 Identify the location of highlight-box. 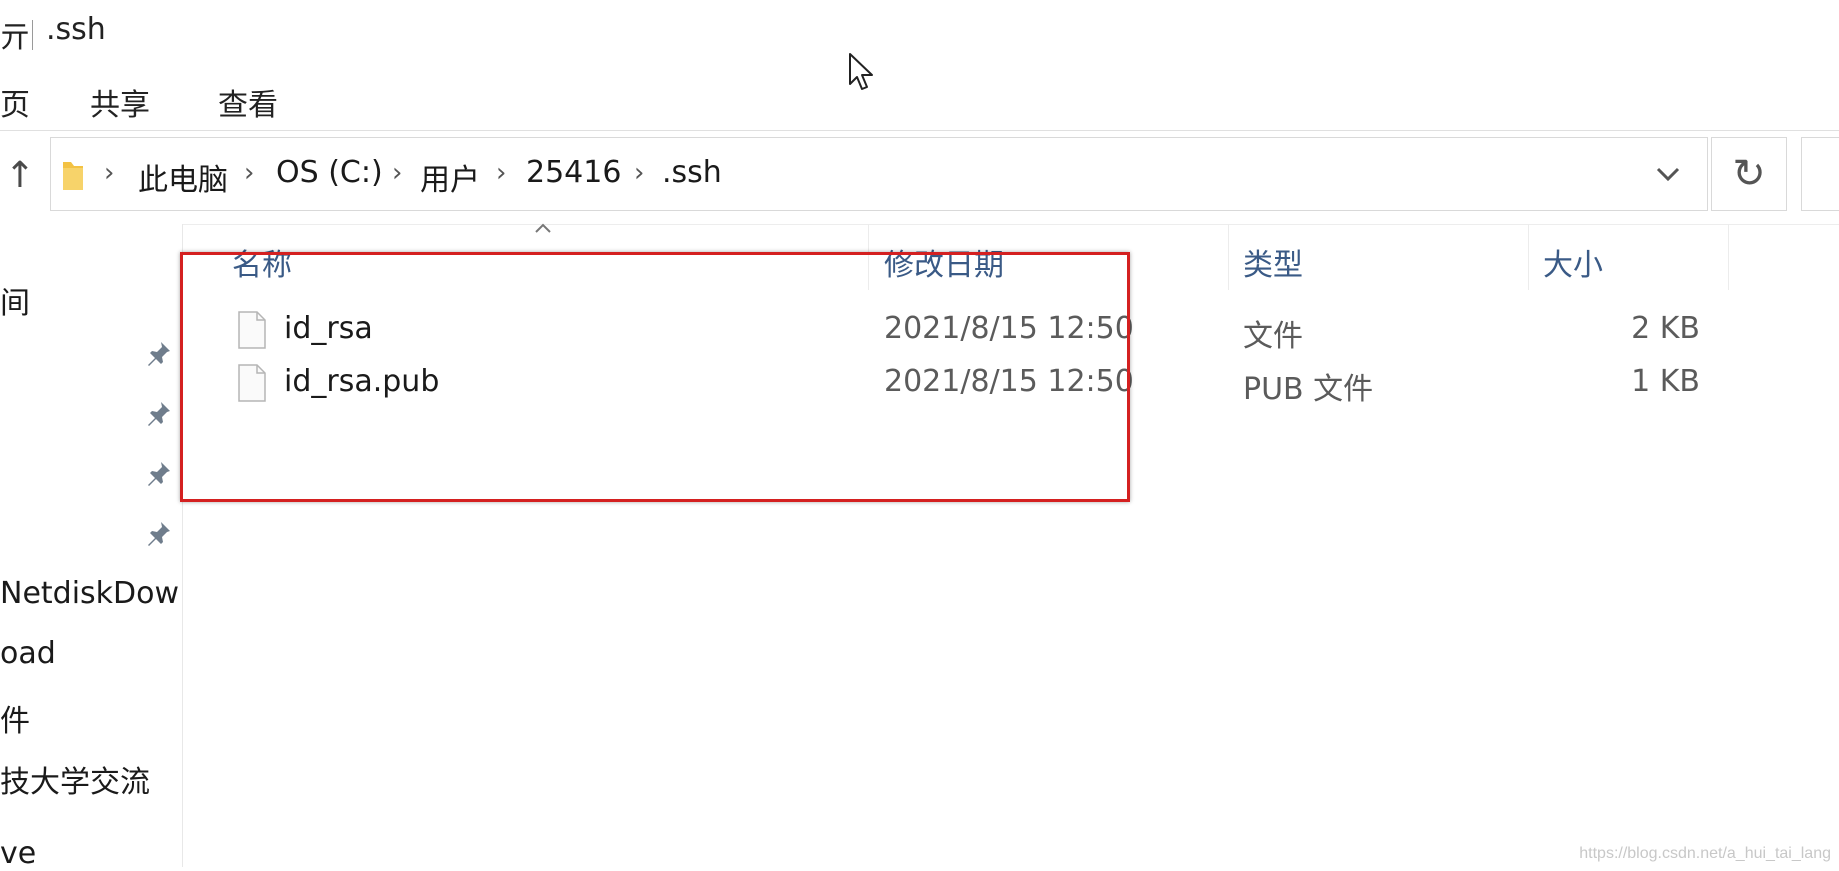
(655, 377).